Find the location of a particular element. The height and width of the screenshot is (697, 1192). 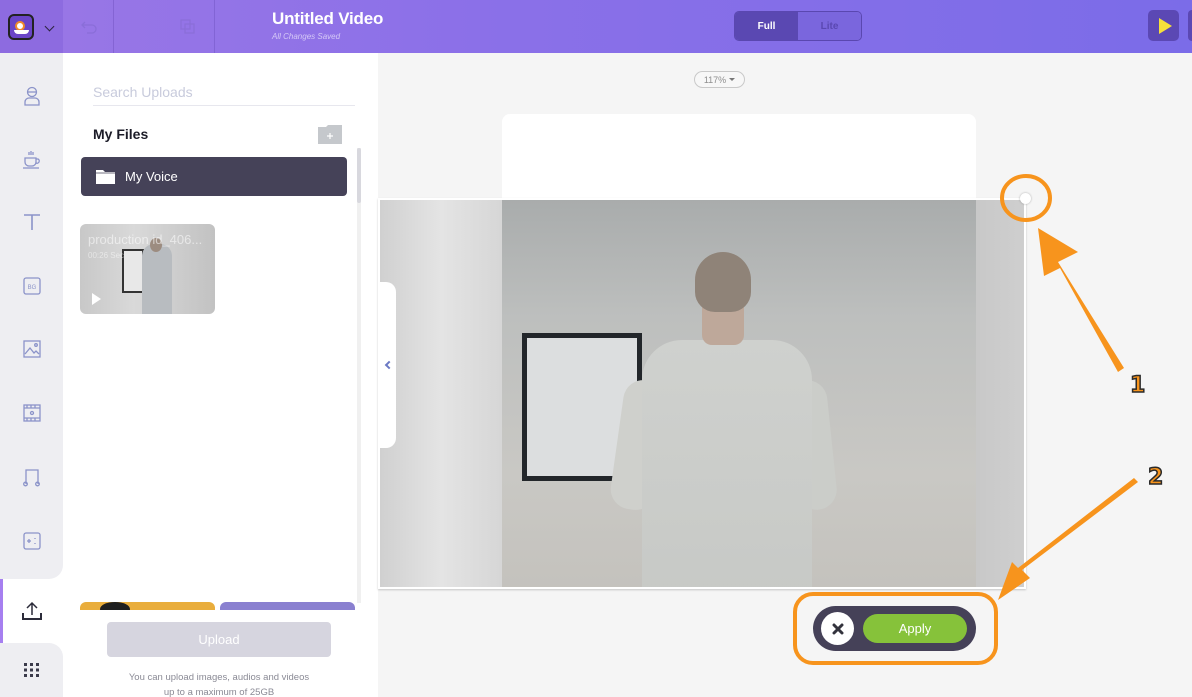

folder-label: My Voice is located at coordinates (151, 176).